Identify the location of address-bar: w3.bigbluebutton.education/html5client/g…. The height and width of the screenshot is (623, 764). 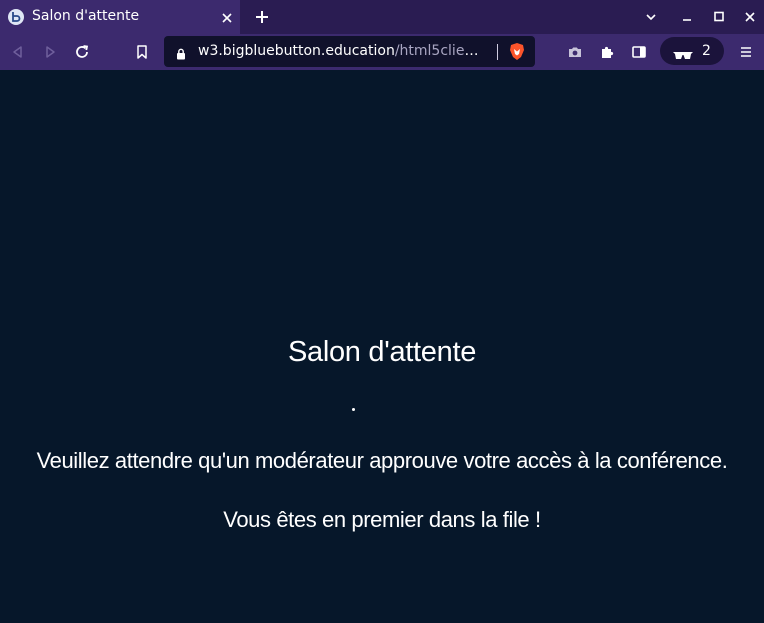
(349, 51).